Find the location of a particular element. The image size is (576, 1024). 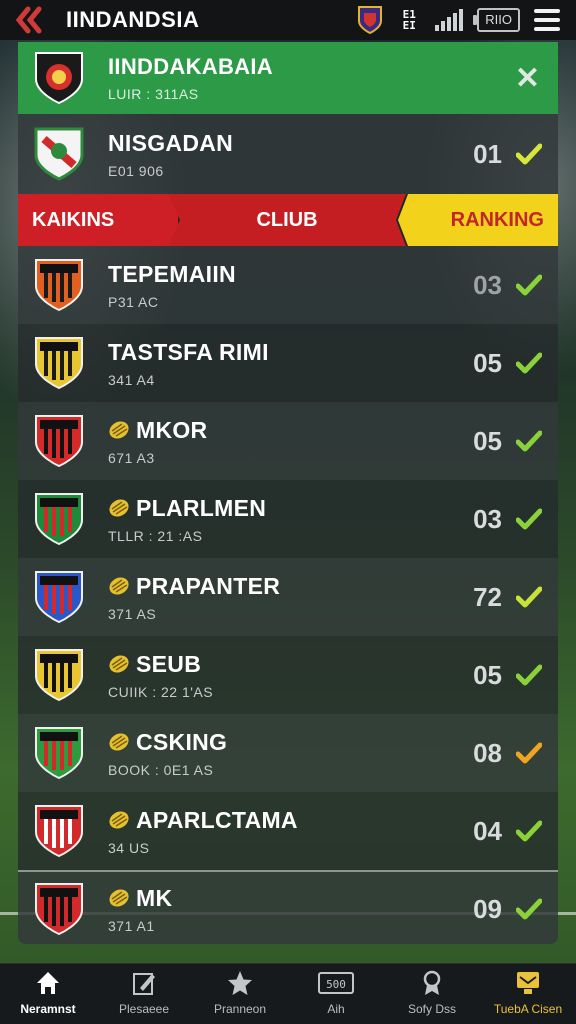

team-name: PRAPANTER is located at coordinates (281, 586).